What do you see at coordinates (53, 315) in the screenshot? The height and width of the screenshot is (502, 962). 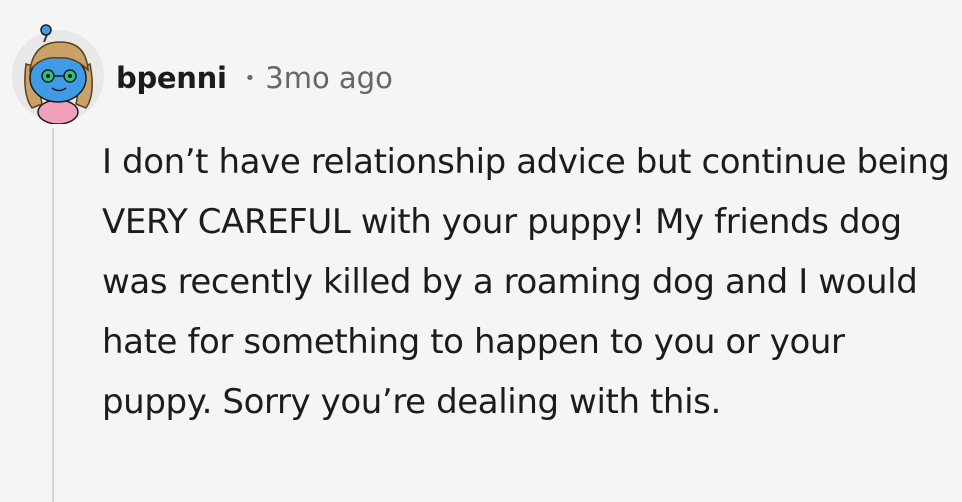 I see `thread-line` at bounding box center [53, 315].